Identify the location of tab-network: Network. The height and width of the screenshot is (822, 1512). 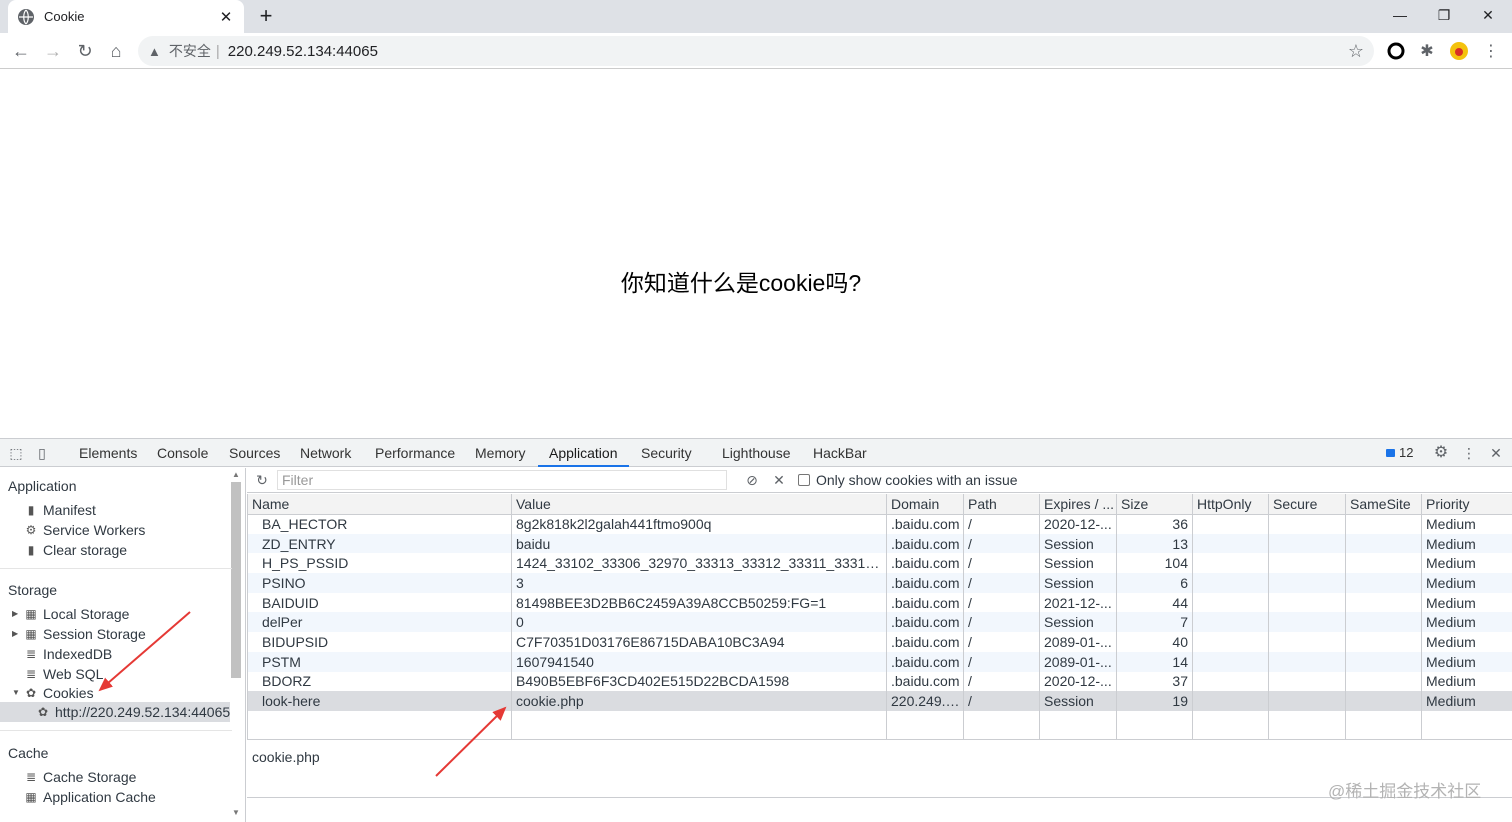
(325, 453).